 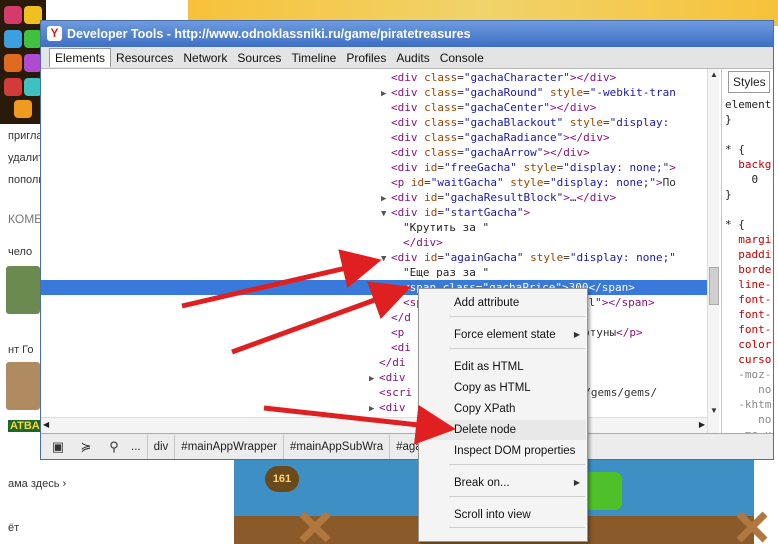 I want to click on dom-node-row: "Еще раз за ", so click(x=374, y=272).